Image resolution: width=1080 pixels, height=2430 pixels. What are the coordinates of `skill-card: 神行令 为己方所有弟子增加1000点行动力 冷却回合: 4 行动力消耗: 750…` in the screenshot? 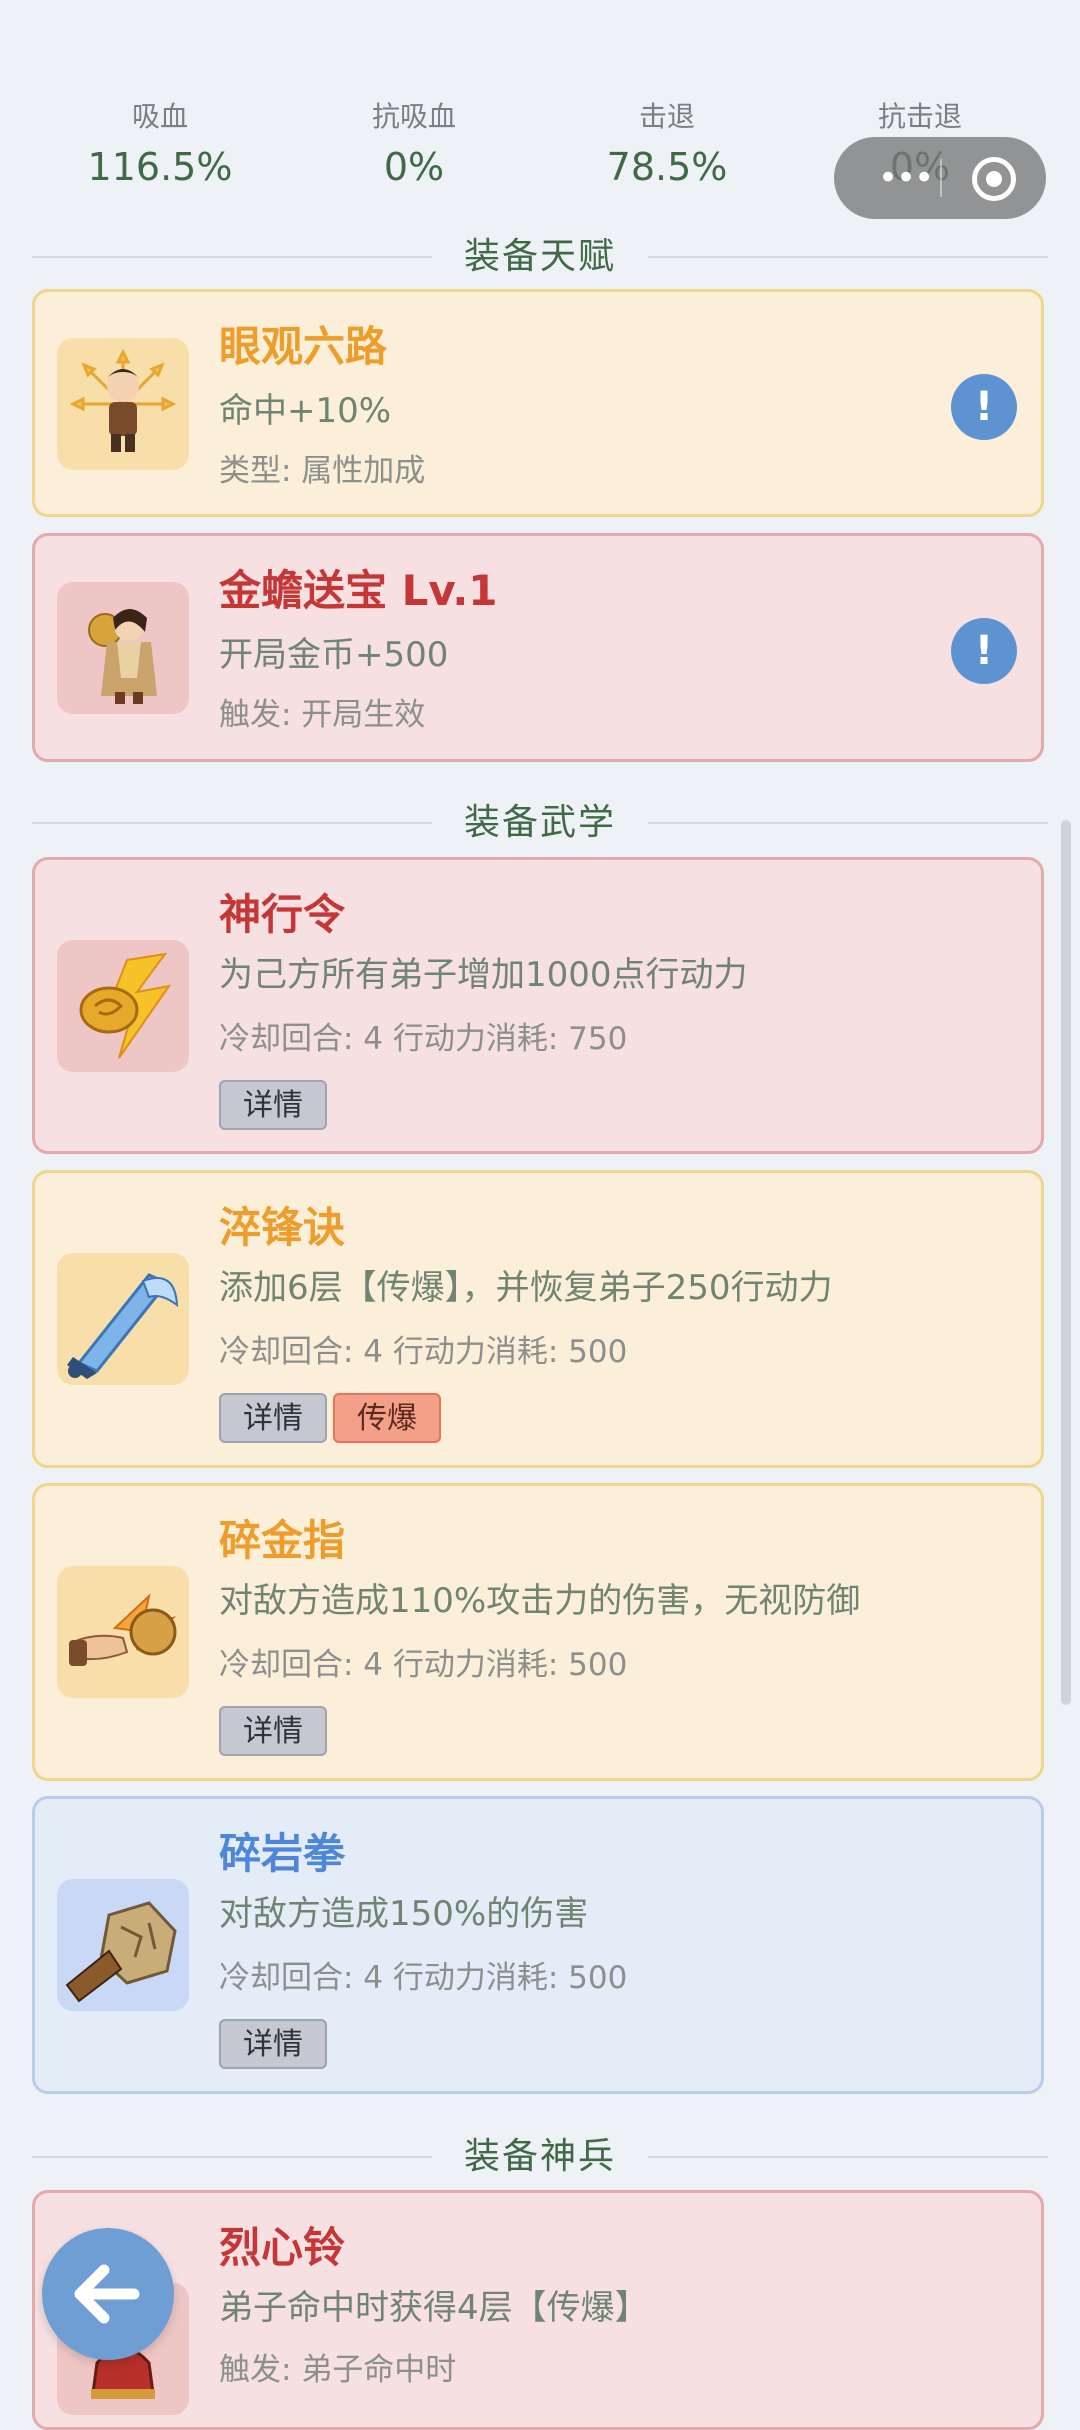 It's located at (538, 1005).